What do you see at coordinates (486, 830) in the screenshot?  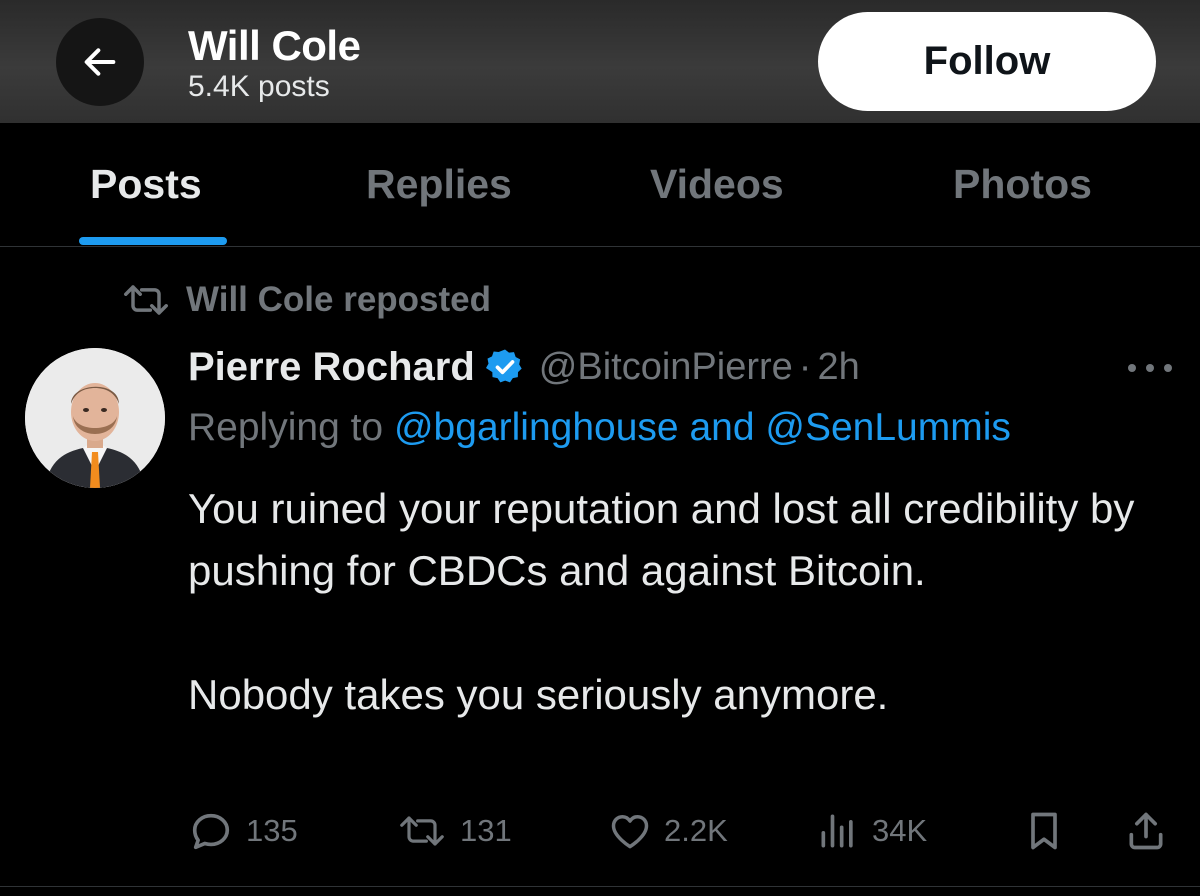 I see `repost-count: 131` at bounding box center [486, 830].